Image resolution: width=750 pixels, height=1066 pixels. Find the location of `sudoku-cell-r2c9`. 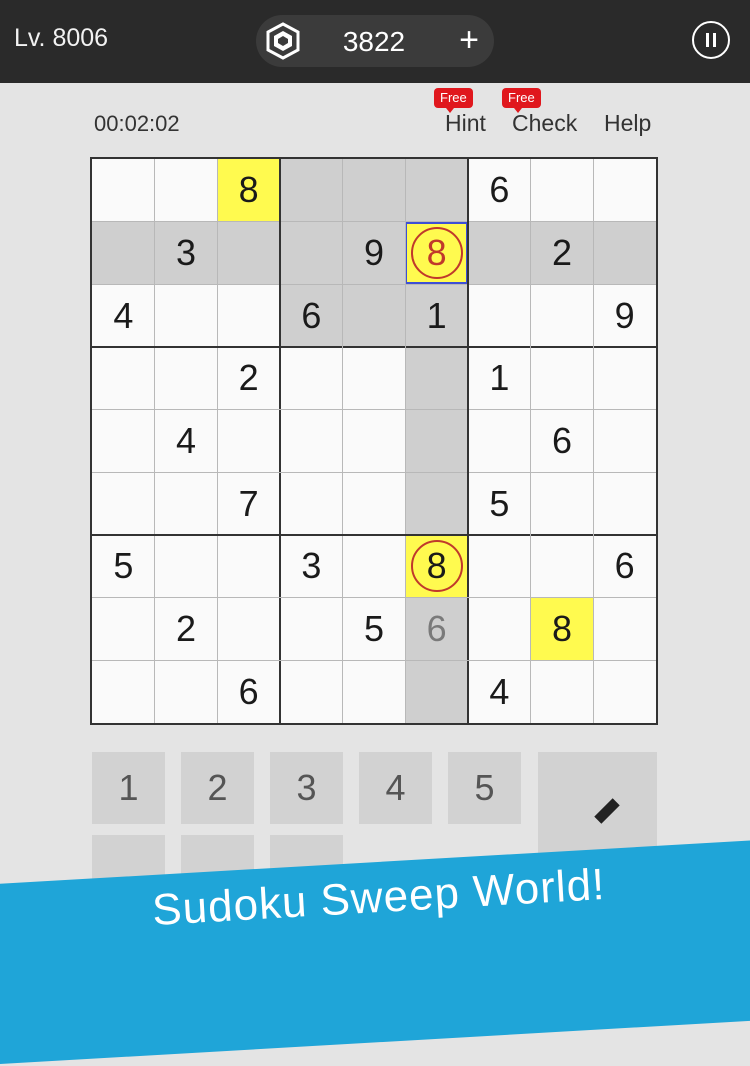

sudoku-cell-r2c9 is located at coordinates (624, 253).